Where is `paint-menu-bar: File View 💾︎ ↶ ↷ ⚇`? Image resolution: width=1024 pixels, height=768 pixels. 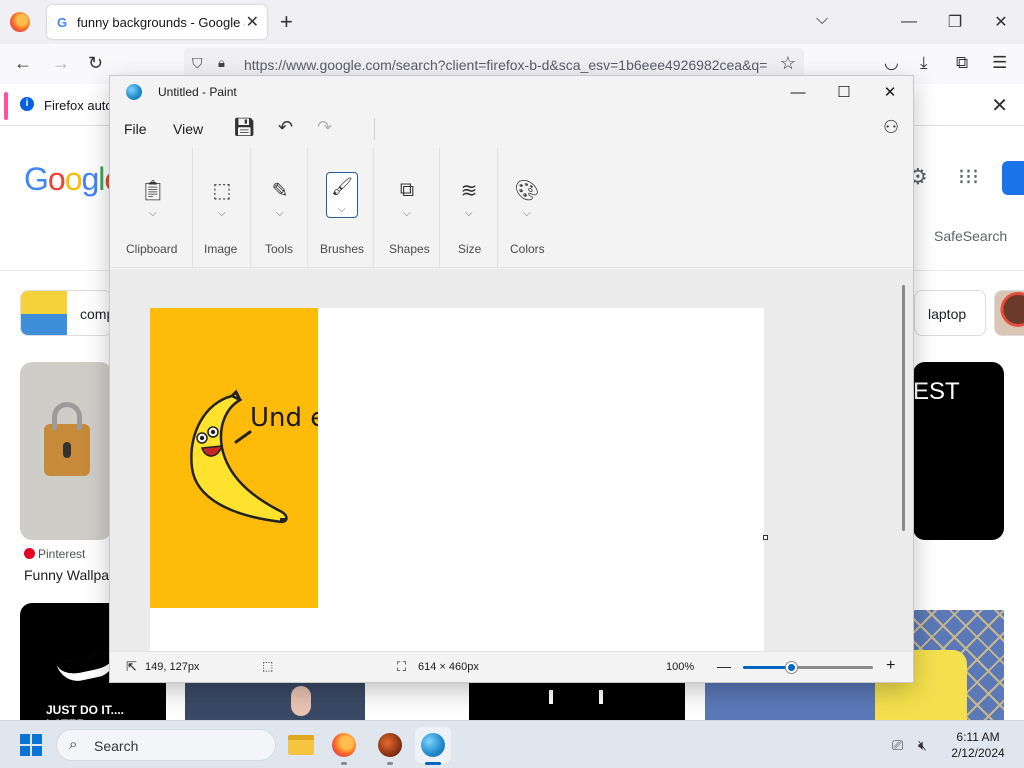
paint-menu-bar: File View 💾︎ ↶ ↷ ⚇ is located at coordinates (511, 128).